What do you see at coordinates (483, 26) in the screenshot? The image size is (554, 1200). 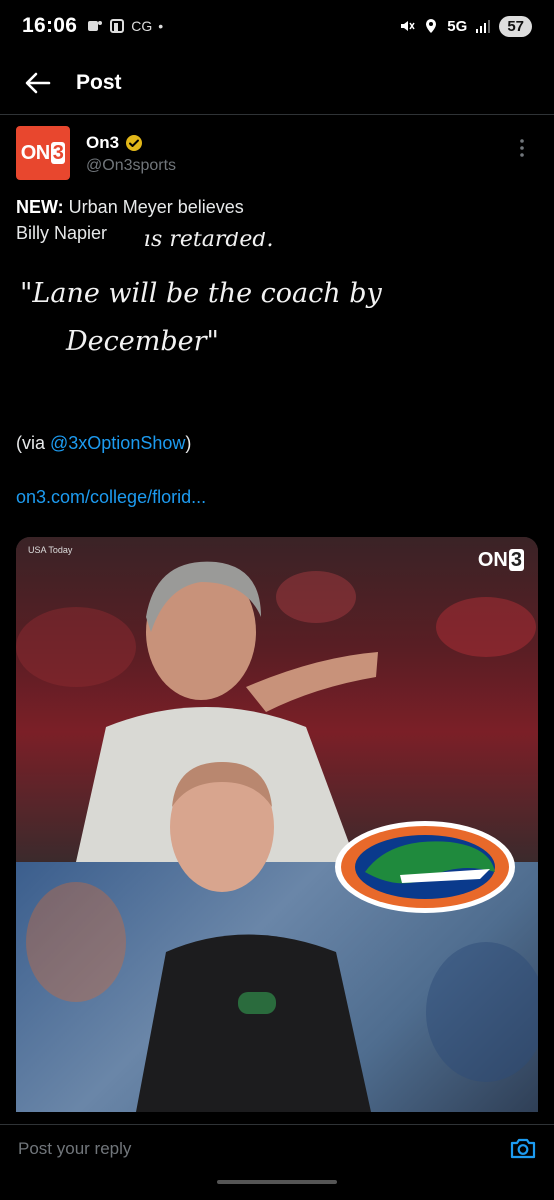 I see `signal-icon` at bounding box center [483, 26].